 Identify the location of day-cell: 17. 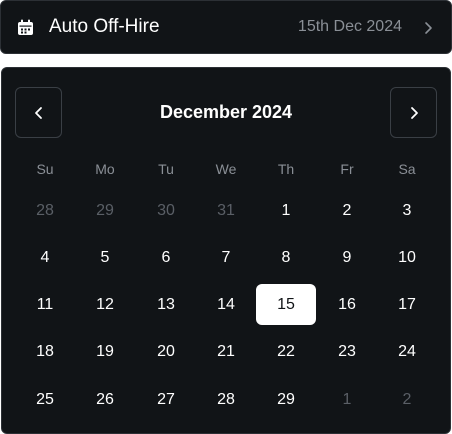
(407, 304).